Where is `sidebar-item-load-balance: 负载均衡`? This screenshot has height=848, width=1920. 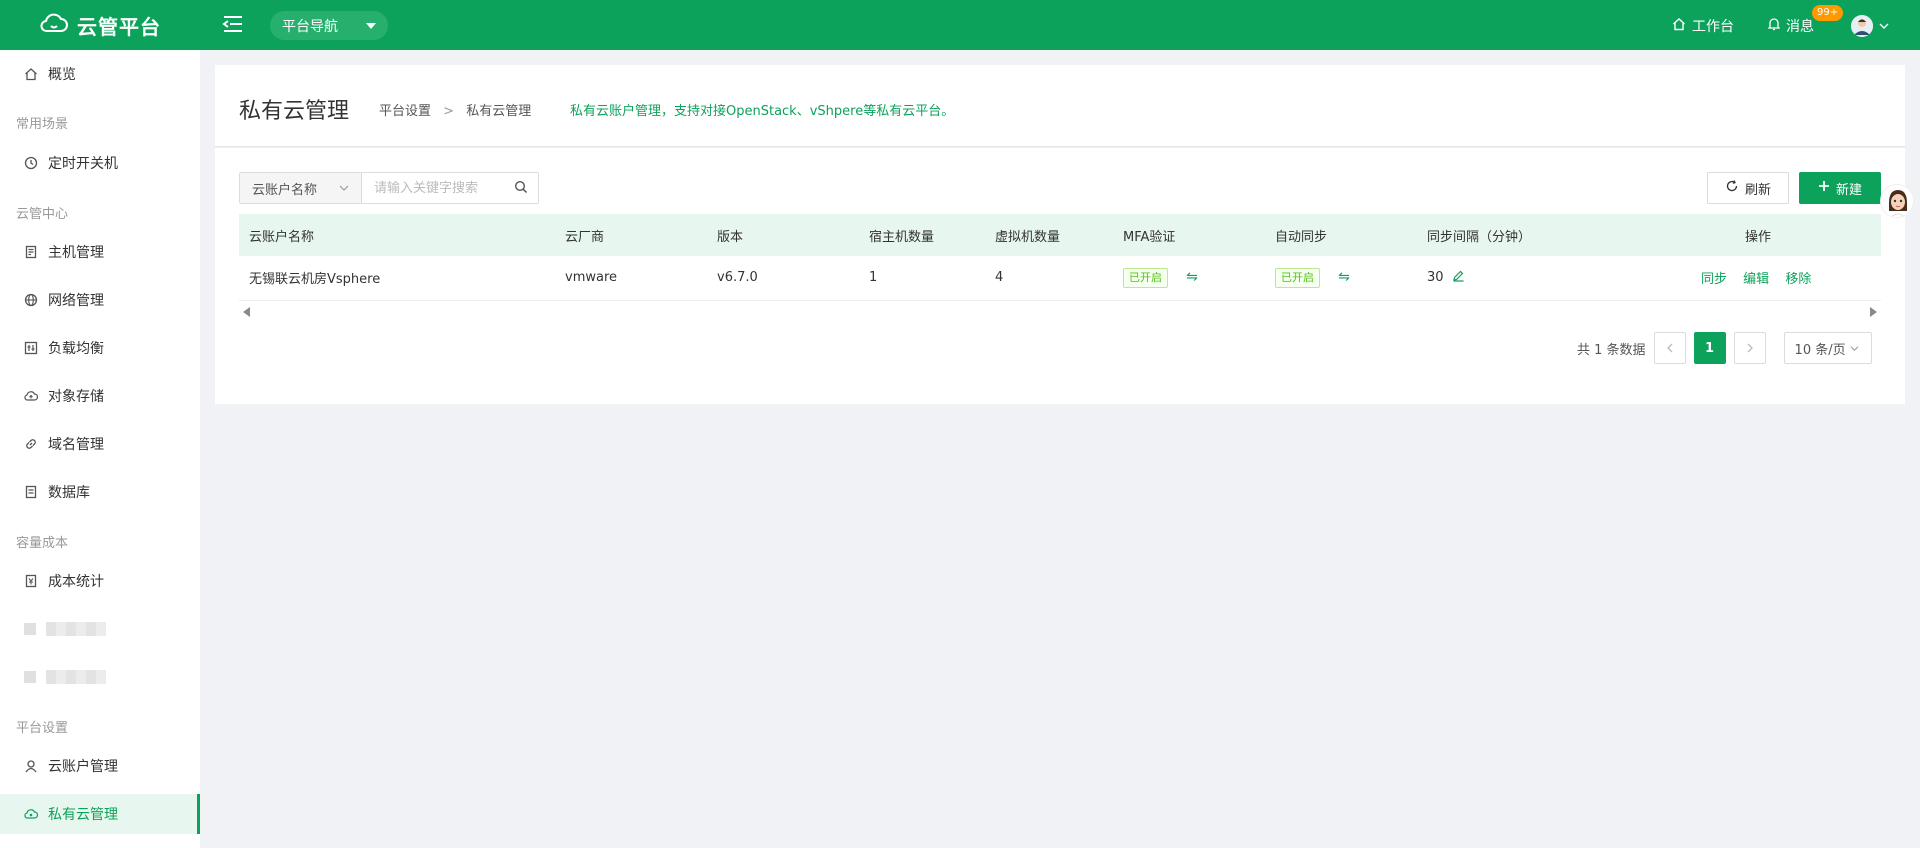
sidebar-item-load-balance: 负载均衡 is located at coordinates (100, 348).